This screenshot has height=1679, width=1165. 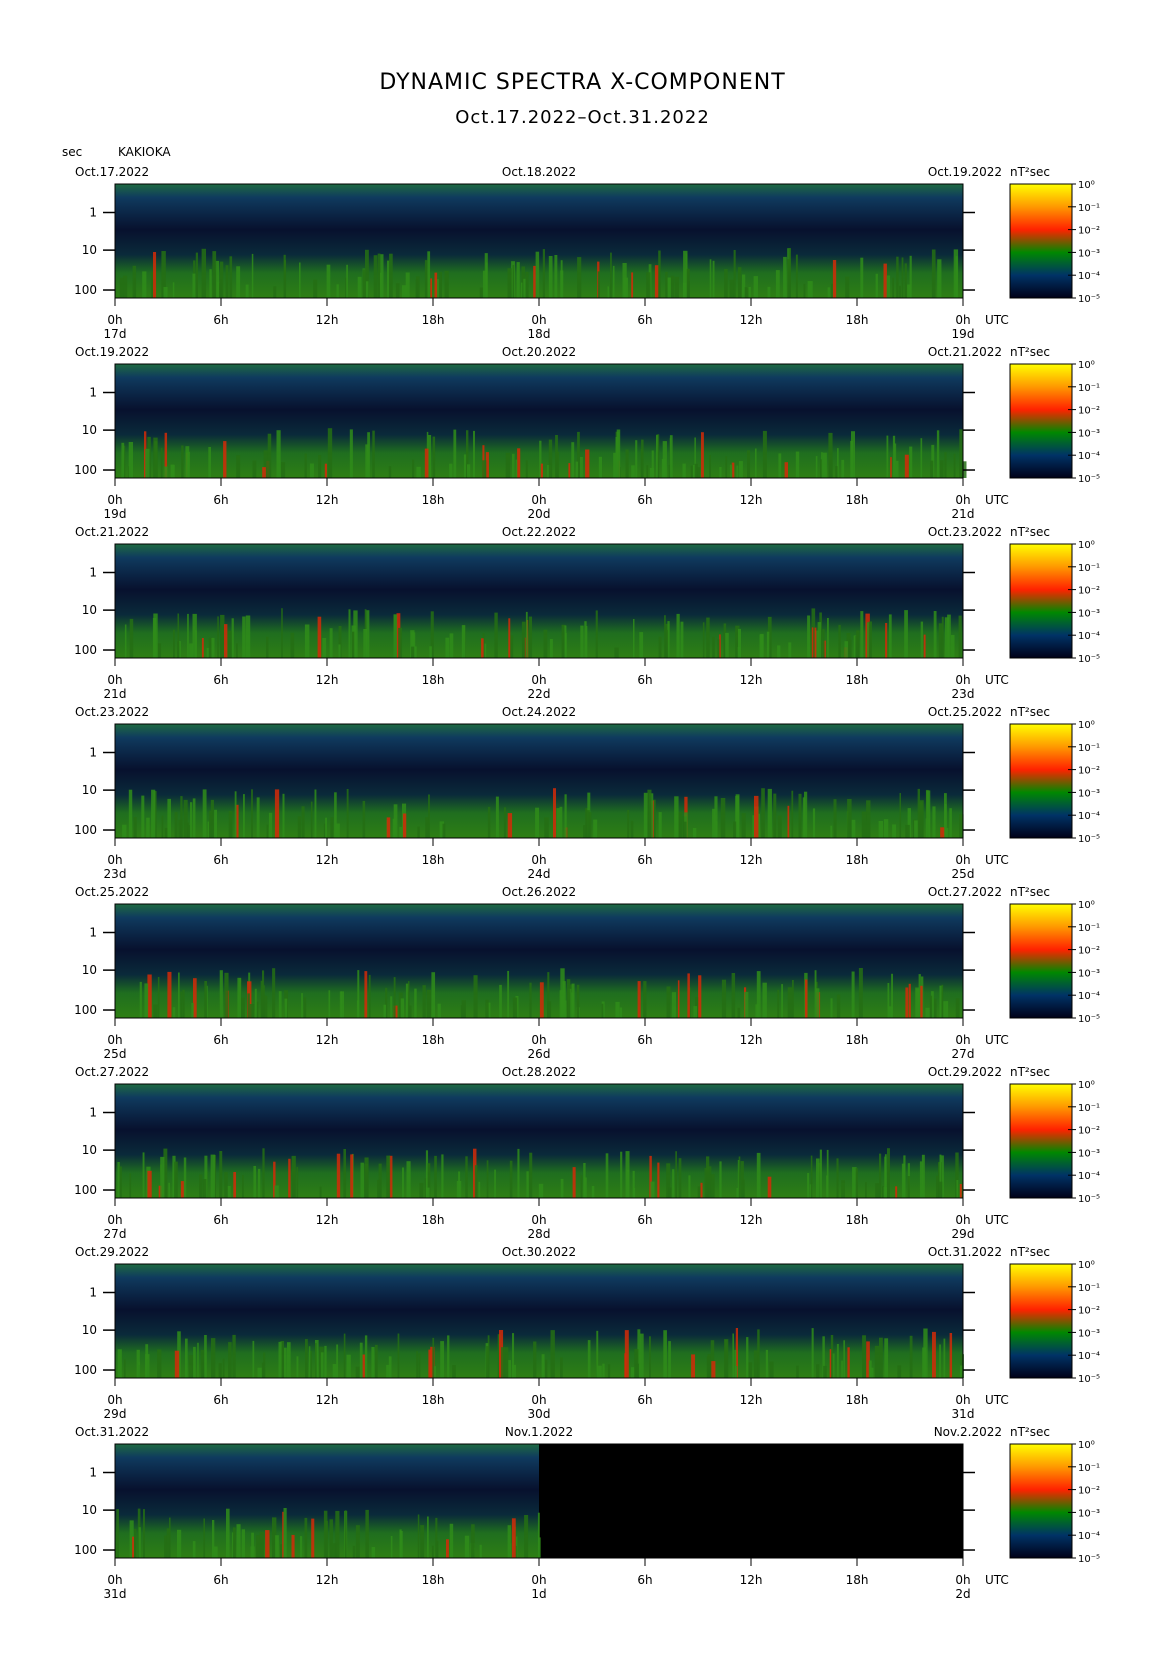 What do you see at coordinates (539, 1252) in the screenshot?
I see `panel-mid-date: Oct.30.2022` at bounding box center [539, 1252].